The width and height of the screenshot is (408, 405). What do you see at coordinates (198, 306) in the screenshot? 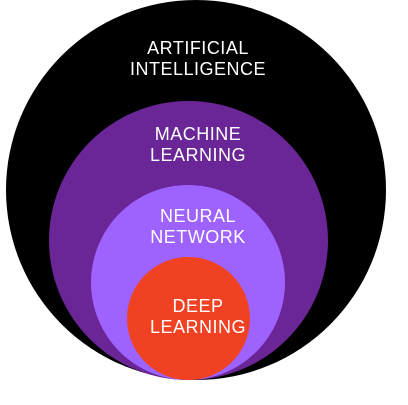
I see `dl-label-line1: DEEP` at bounding box center [198, 306].